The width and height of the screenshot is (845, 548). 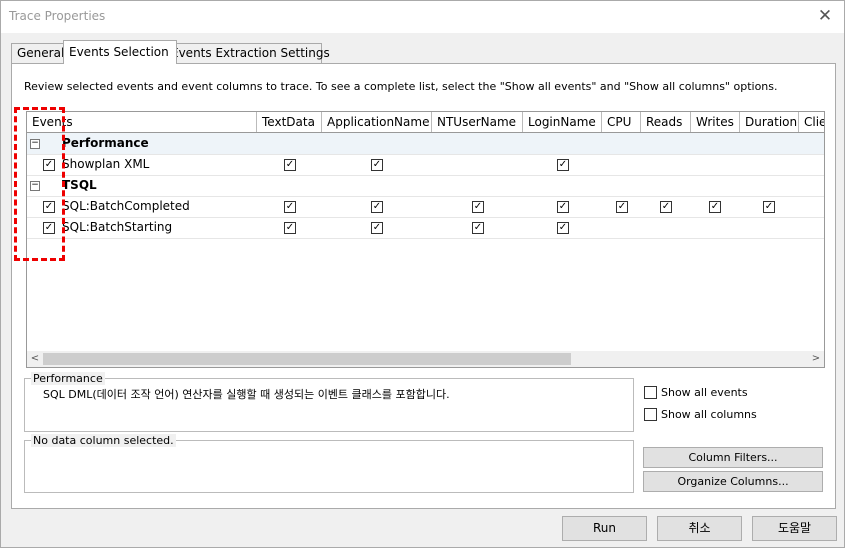 What do you see at coordinates (769, 207) in the screenshot?
I see `duration-checkbox: ✓` at bounding box center [769, 207].